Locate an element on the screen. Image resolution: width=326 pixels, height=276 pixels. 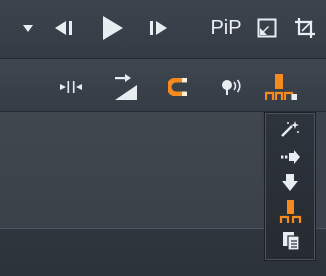
split-icon is located at coordinates (71, 87).